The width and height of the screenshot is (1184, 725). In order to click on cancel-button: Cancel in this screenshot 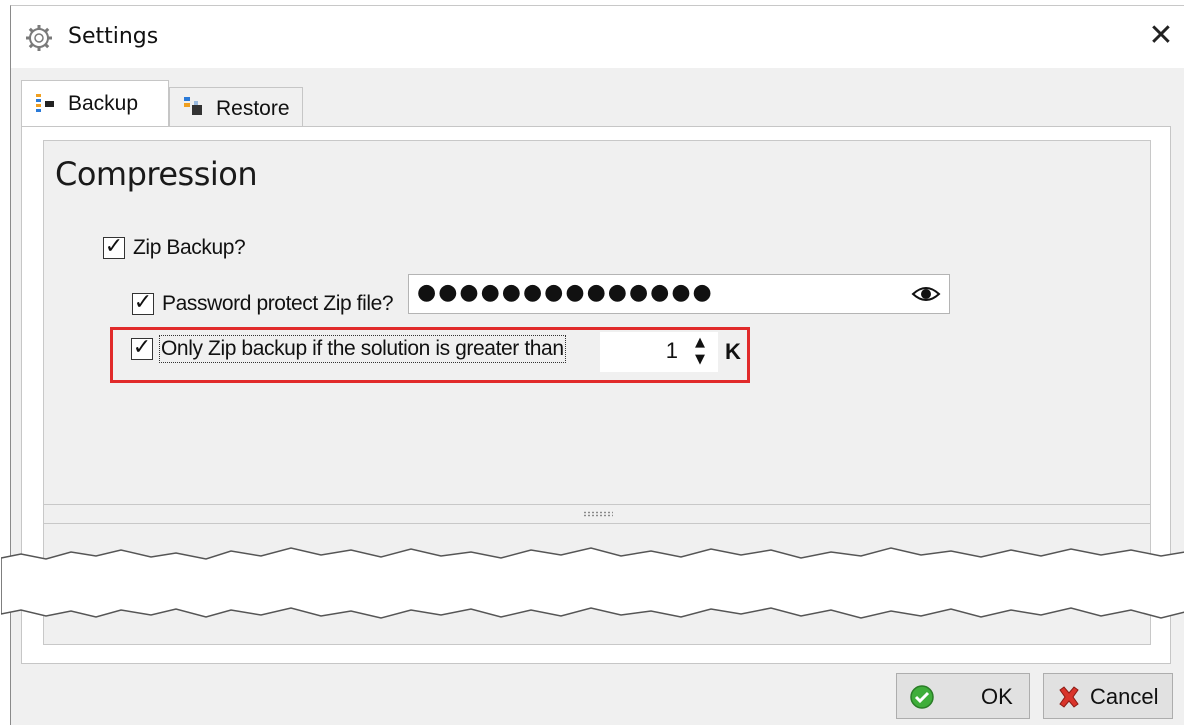, I will do `click(1108, 696)`.